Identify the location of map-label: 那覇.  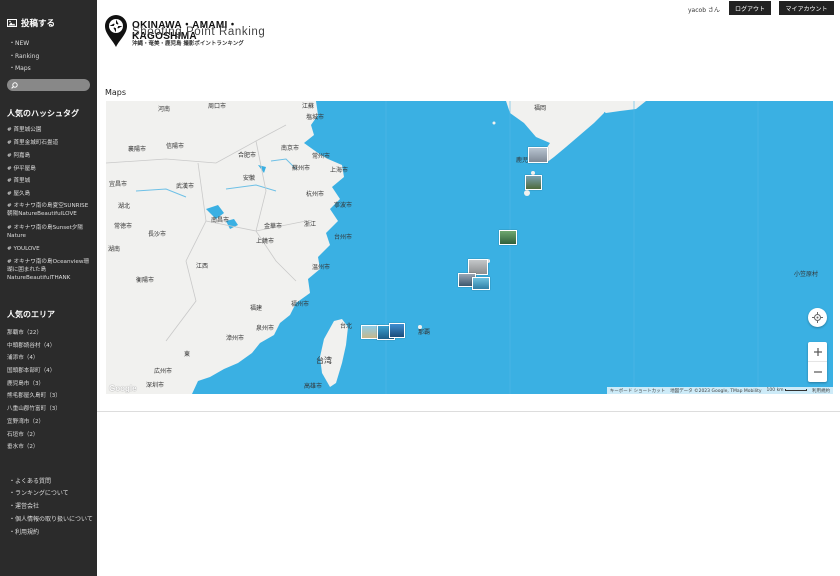
(424, 332).